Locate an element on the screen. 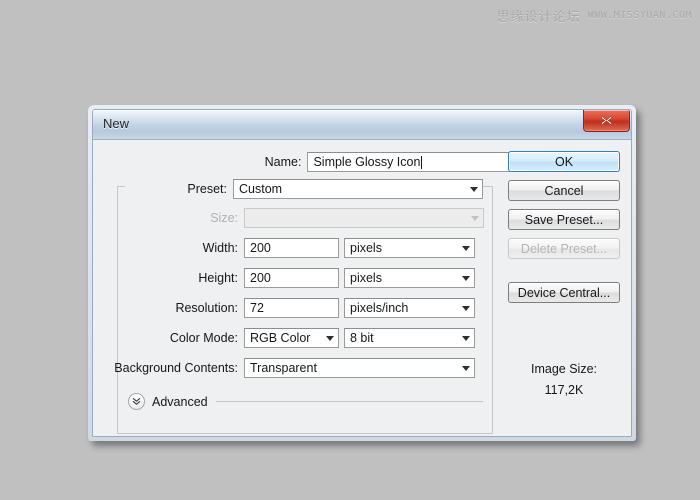  resolution-value: 72 is located at coordinates (257, 308).